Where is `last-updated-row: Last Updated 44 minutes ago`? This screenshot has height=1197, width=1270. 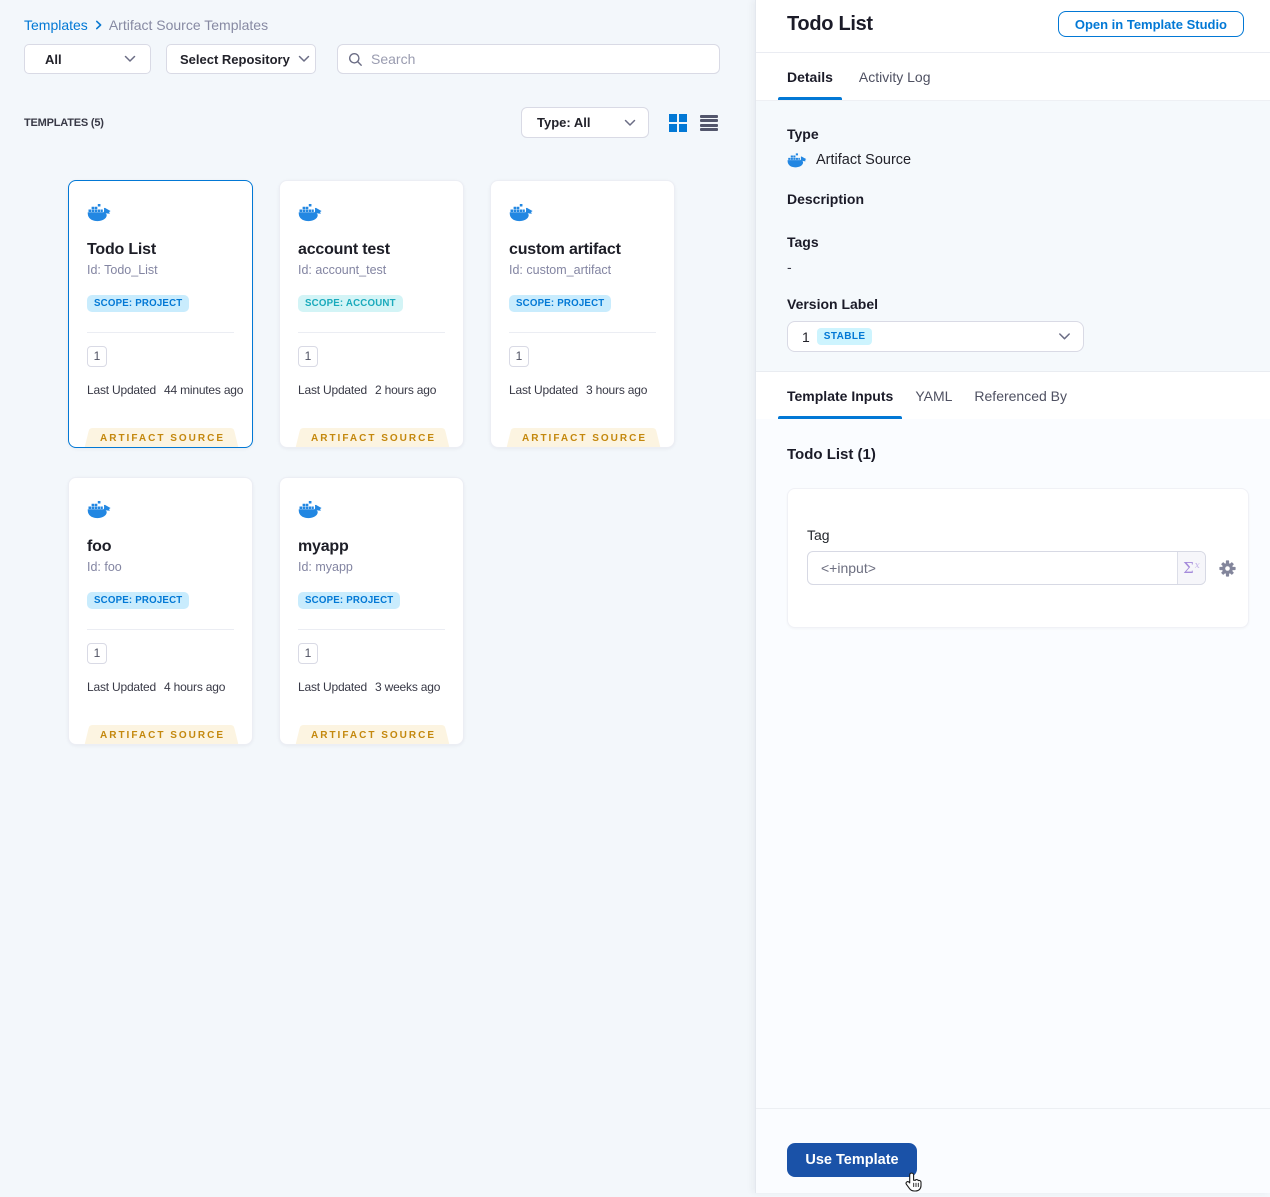
last-updated-row: Last Updated 44 minutes ago is located at coordinates (165, 389).